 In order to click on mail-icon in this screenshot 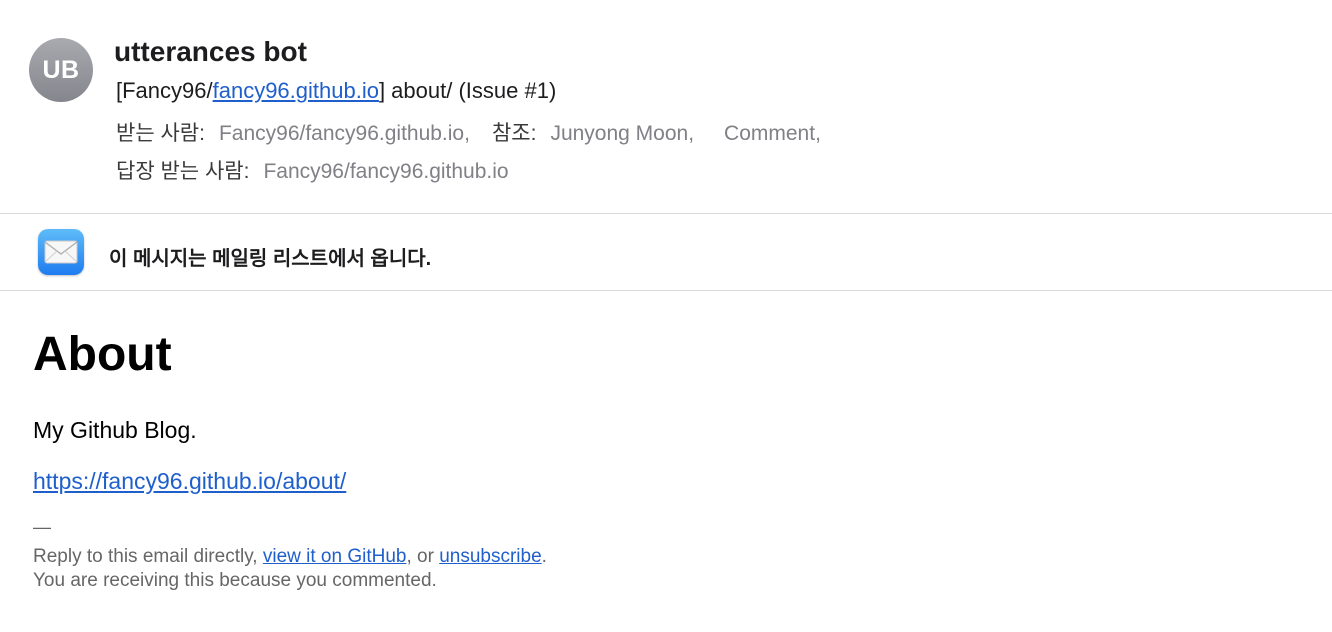, I will do `click(61, 252)`.